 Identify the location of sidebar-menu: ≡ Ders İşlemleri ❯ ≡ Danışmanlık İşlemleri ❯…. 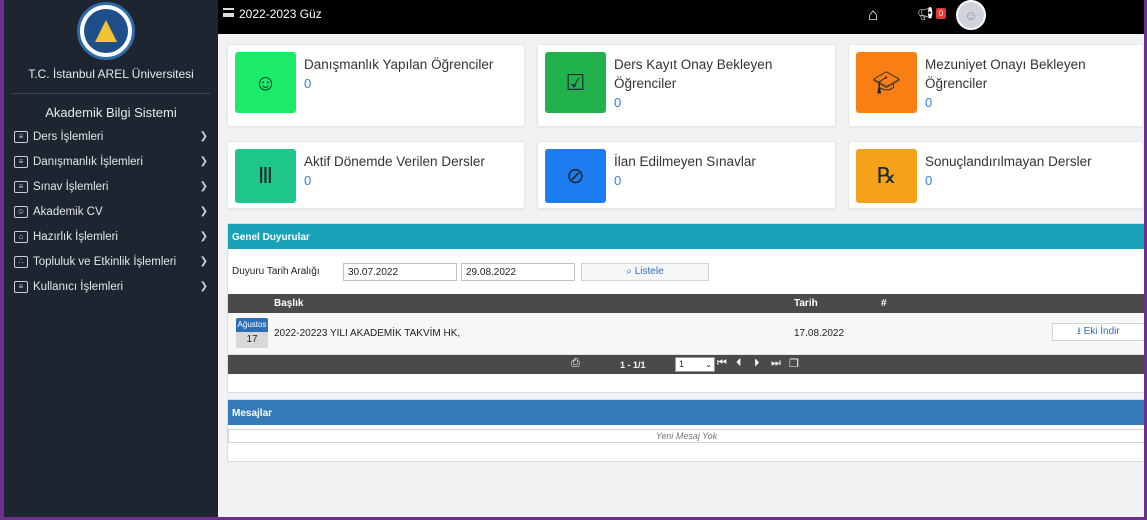
(111, 211).